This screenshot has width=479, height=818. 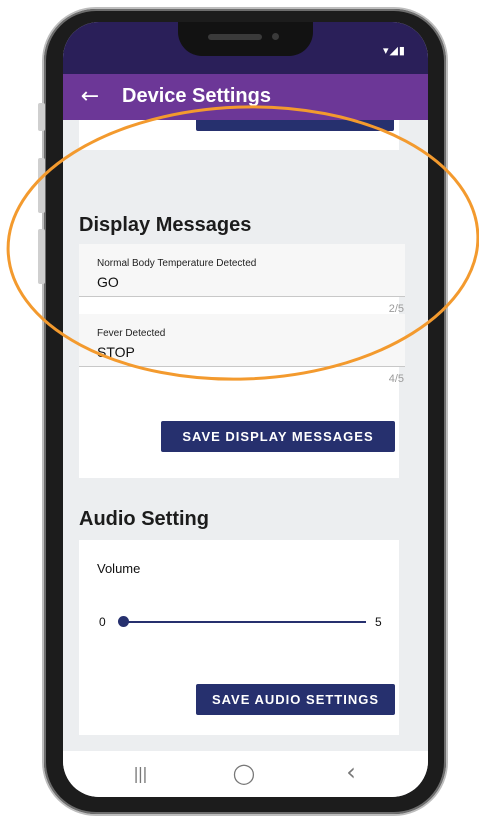 What do you see at coordinates (244, 622) in the screenshot?
I see `volume-slider-track` at bounding box center [244, 622].